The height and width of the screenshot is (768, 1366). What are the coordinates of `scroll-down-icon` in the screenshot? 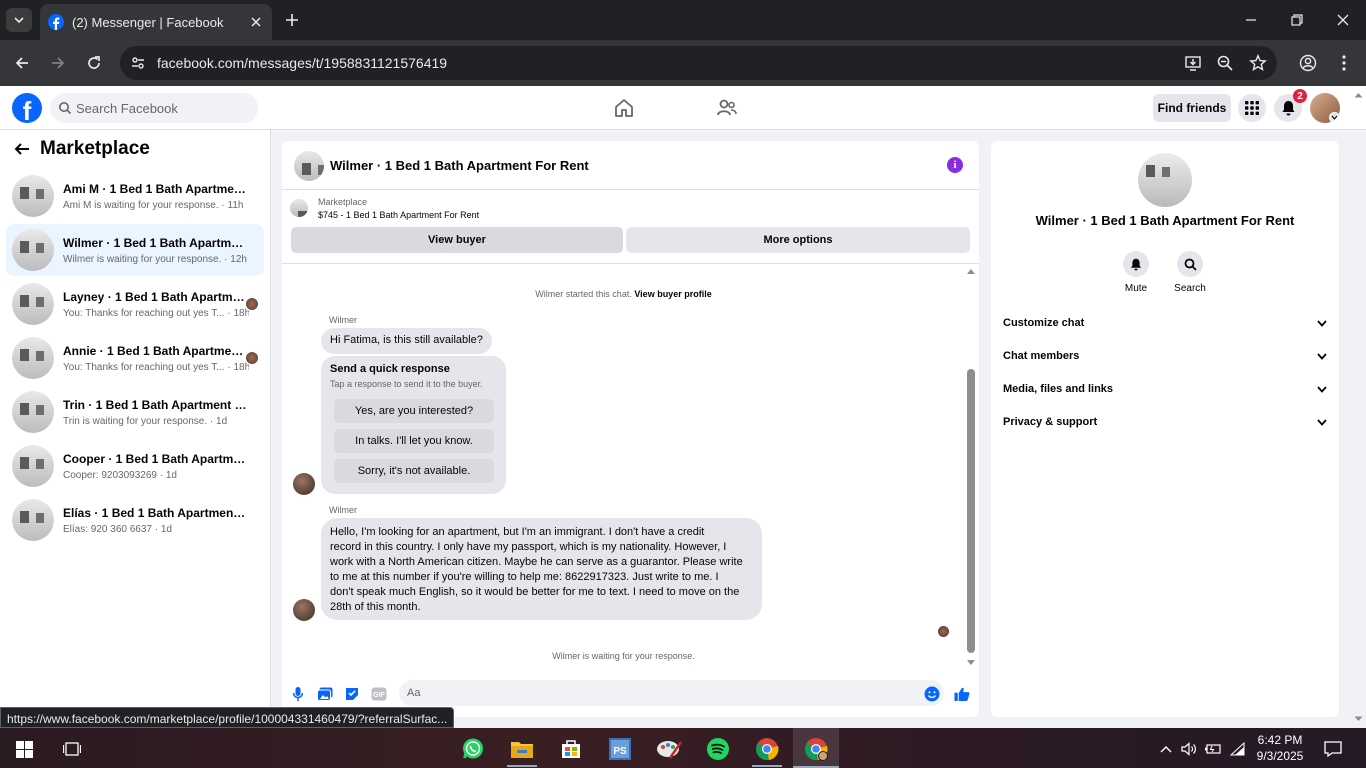 It's located at (971, 663).